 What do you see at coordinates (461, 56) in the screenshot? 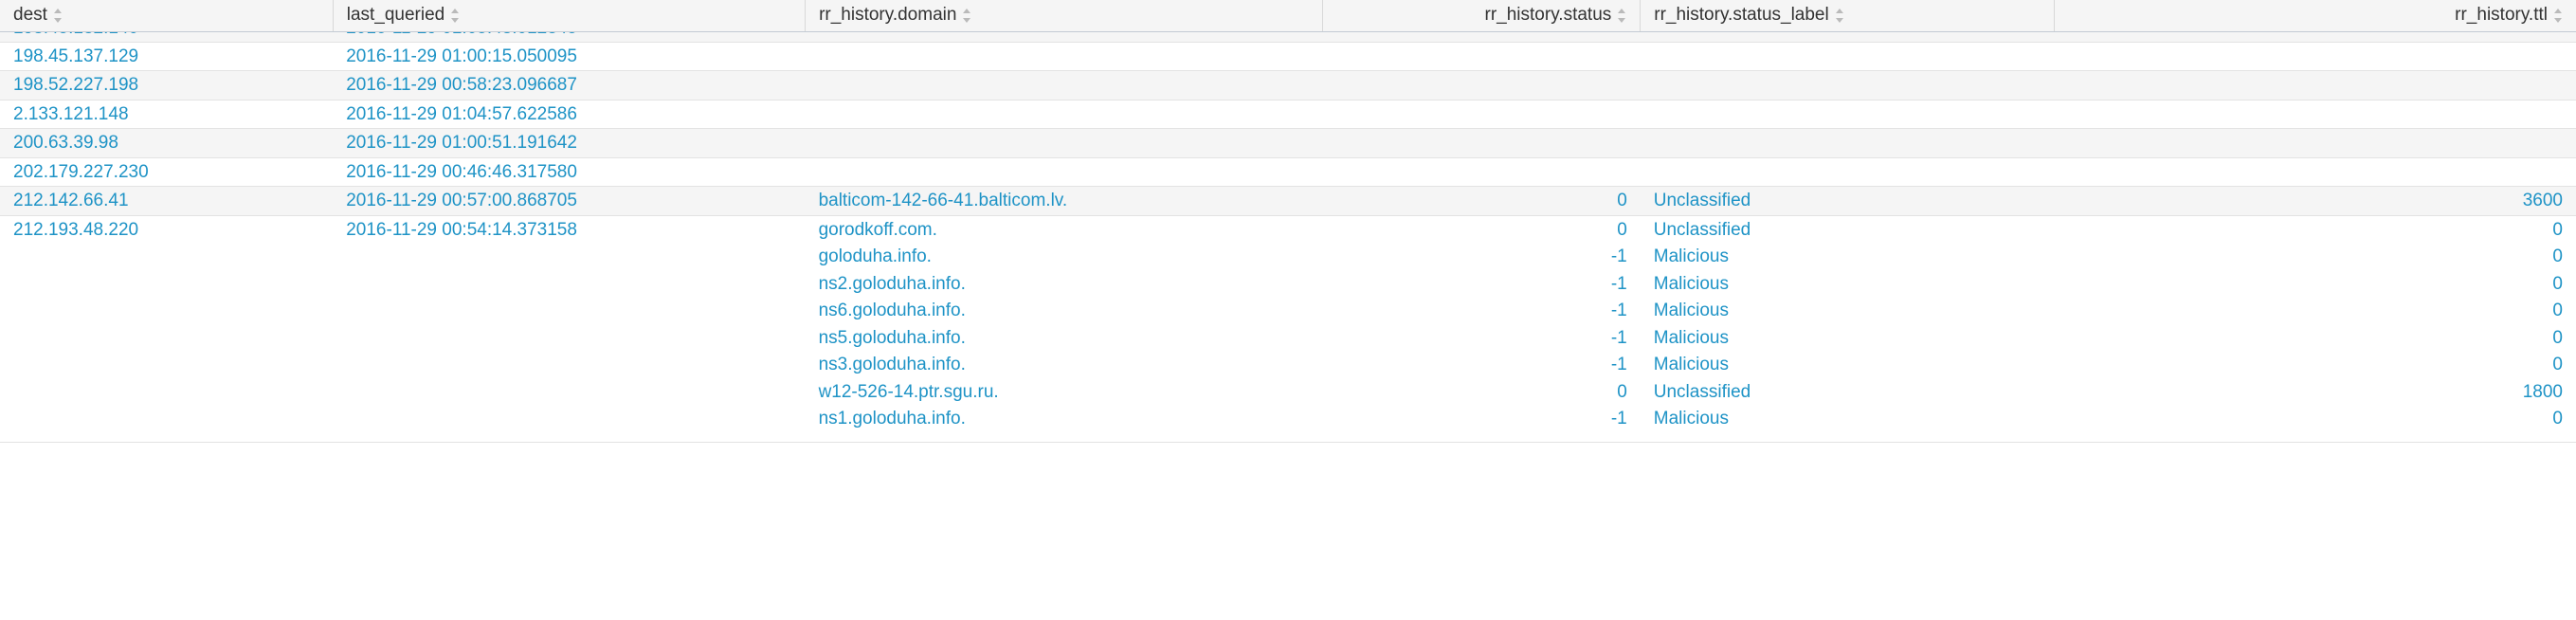
I see `cell-value-link: 2016-11-29 01:00:15.050095` at bounding box center [461, 56].